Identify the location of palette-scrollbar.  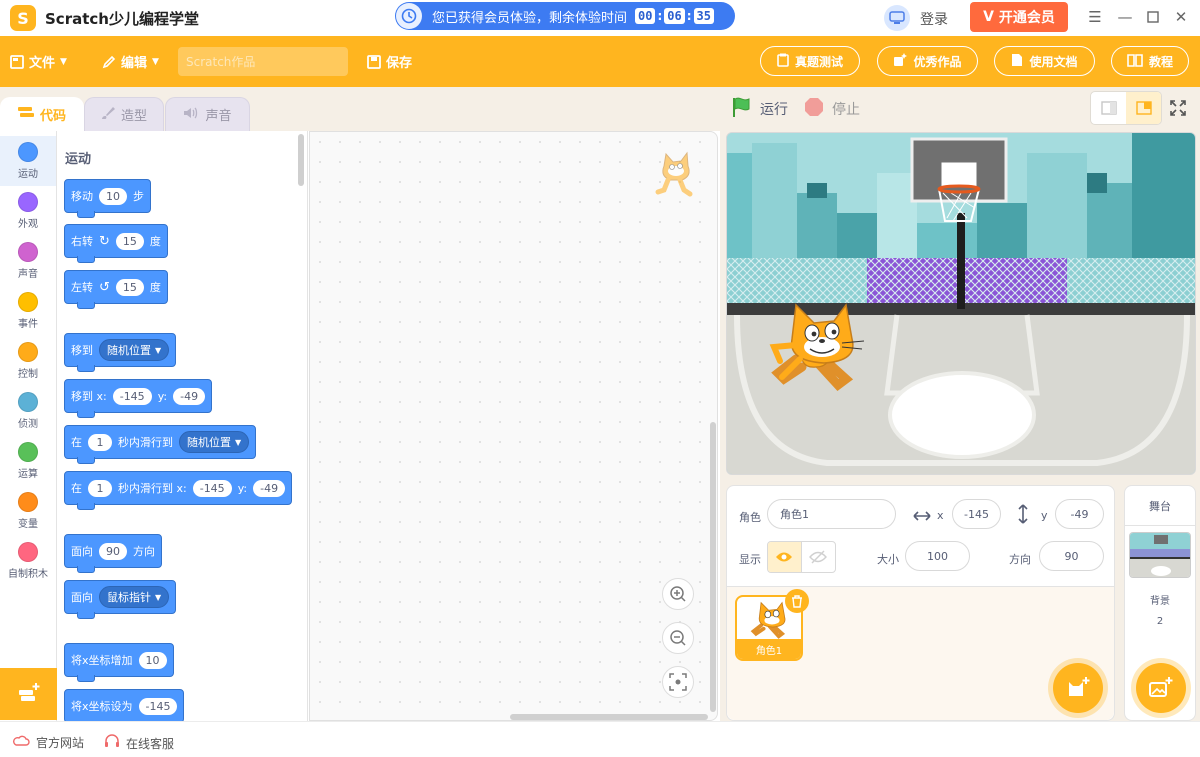
(301, 160).